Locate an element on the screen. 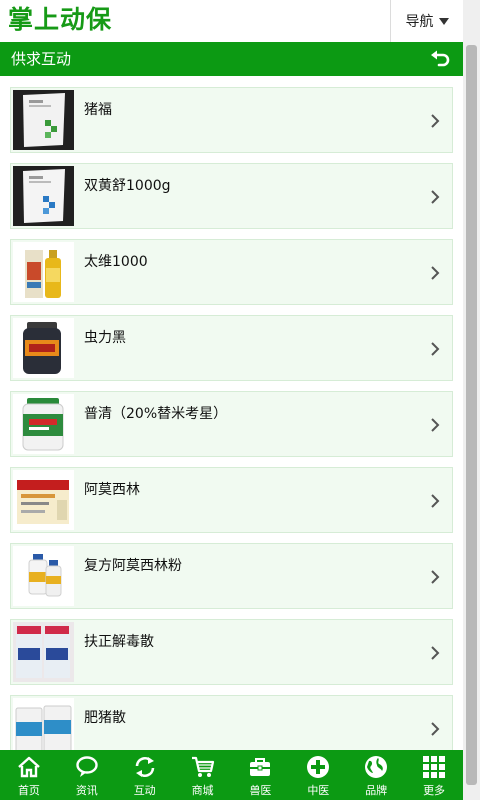 The width and height of the screenshot is (480, 800). bottom-tab-bar: 首页 资讯 互动 商城 兽医 中医 品牌 更多 is located at coordinates (231, 775).